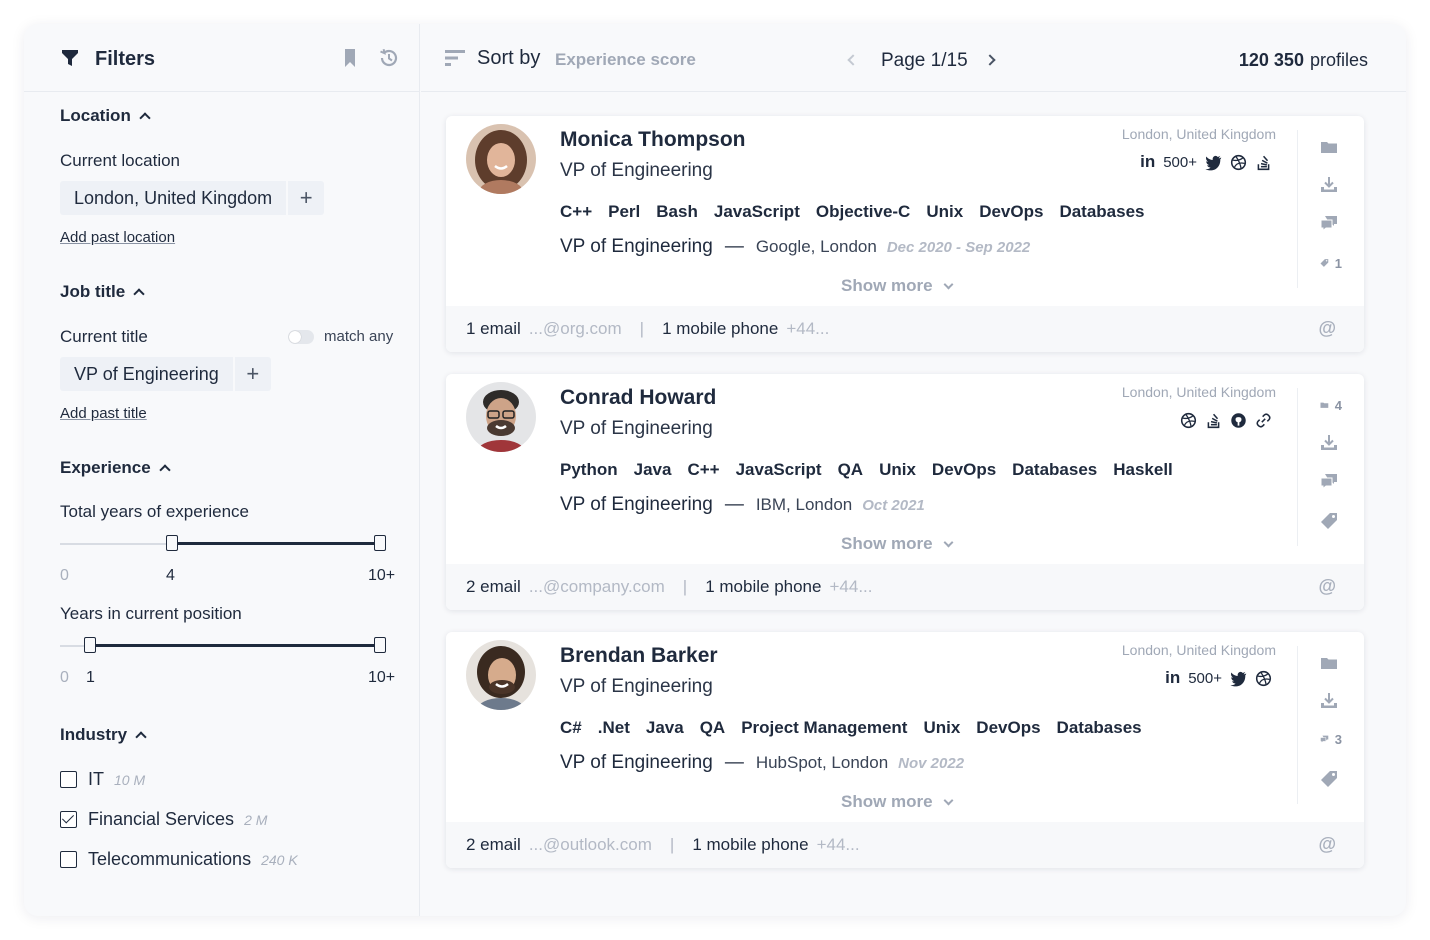 Image resolution: width=1430 pixels, height=940 pixels. What do you see at coordinates (146, 374) in the screenshot?
I see `current-title-value: VP of Engineering` at bounding box center [146, 374].